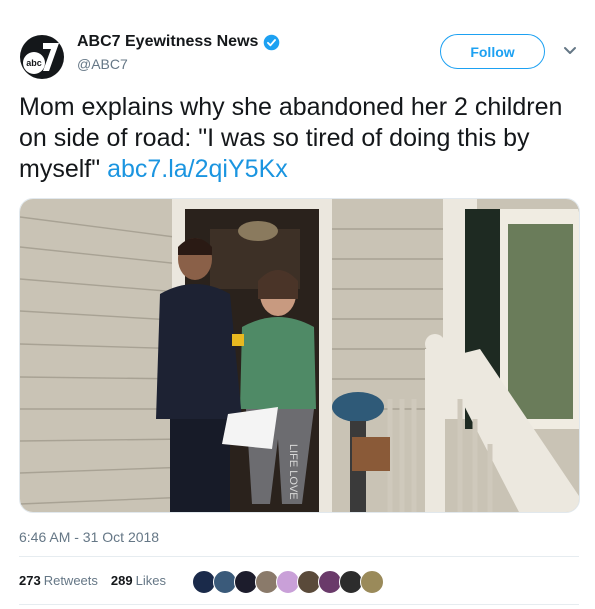 The image size is (595, 609). Describe the element at coordinates (178, 52) in the screenshot. I see `author-info: ABC7 Eyewitness News @ABC7` at that location.